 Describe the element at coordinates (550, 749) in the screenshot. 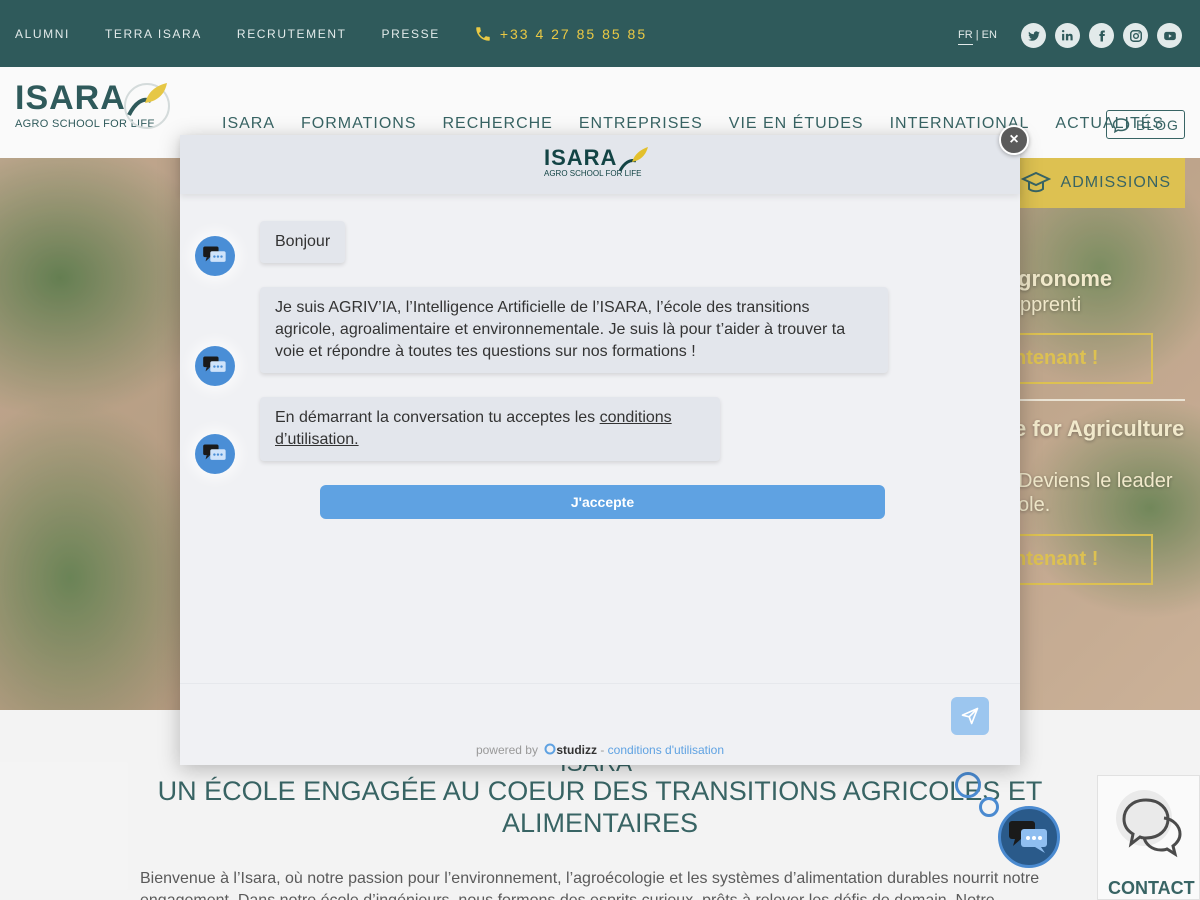

I see `studizz-logo-icon` at that location.